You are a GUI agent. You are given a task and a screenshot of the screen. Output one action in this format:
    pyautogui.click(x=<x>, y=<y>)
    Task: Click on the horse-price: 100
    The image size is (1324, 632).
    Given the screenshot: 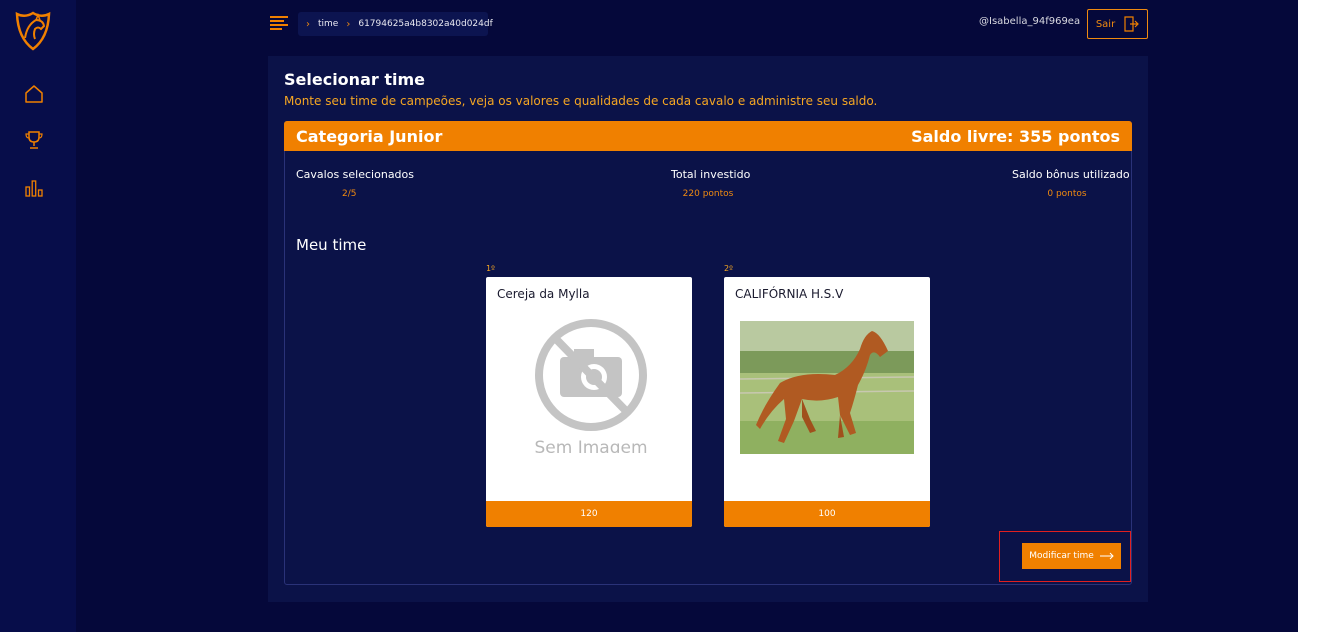 What is the action you would take?
    pyautogui.click(x=827, y=514)
    